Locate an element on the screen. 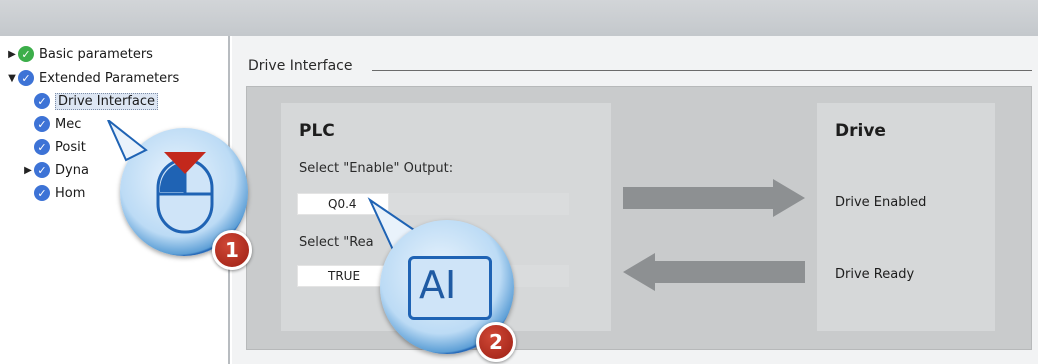 The width and height of the screenshot is (1038, 364). tree-item-label: Hom is located at coordinates (70, 193).